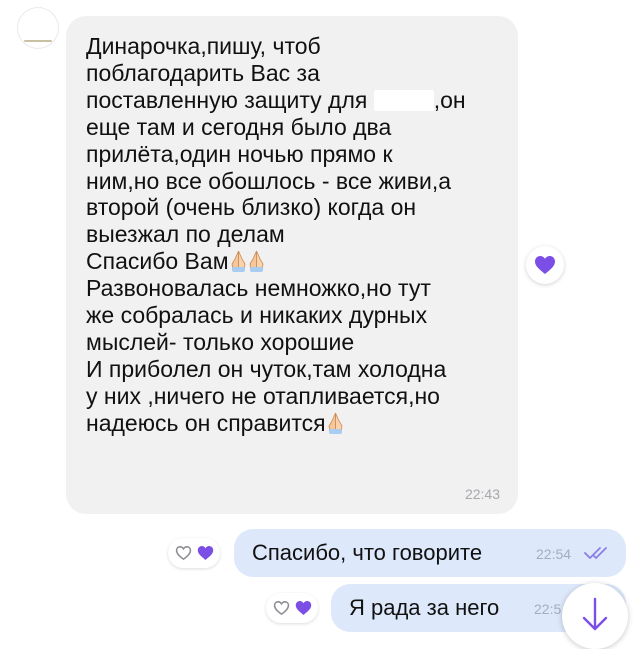  I want to click on message-line: у них ,ничего не отапливается,но, so click(263, 395).